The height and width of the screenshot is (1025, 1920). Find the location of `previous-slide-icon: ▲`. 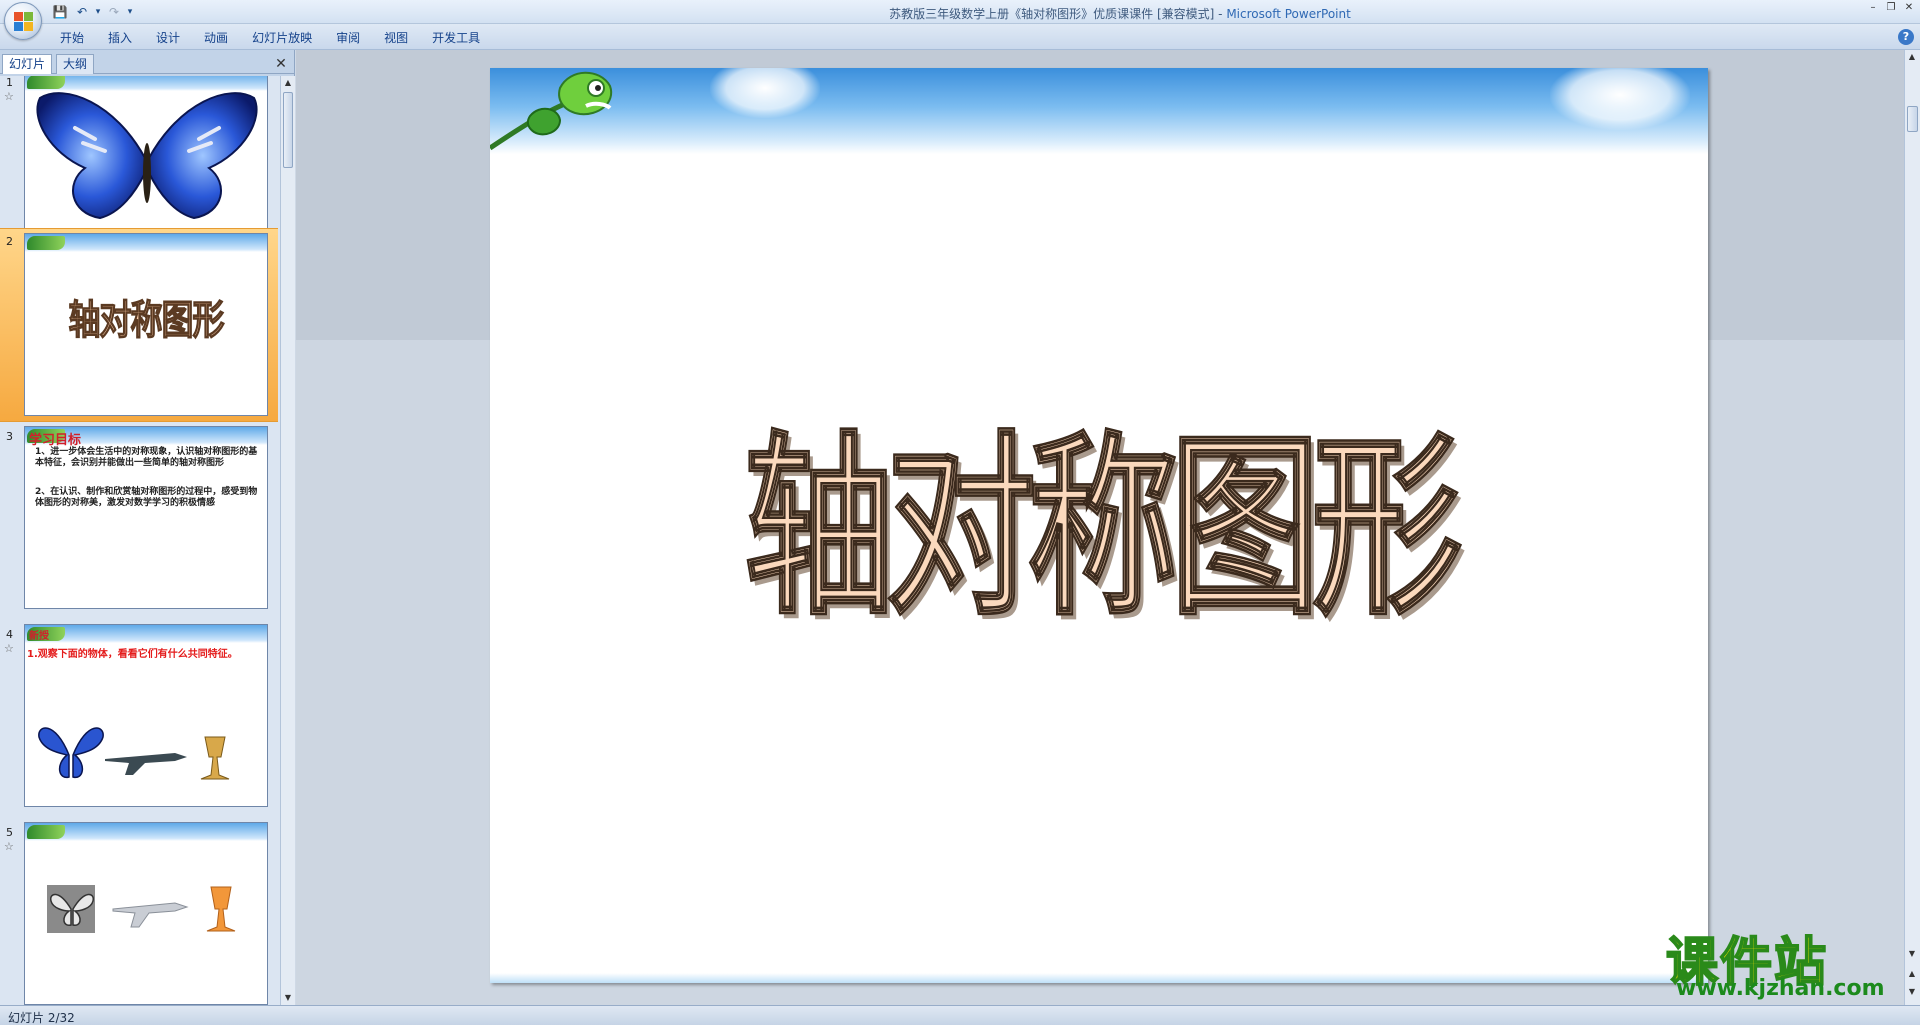

previous-slide-icon: ▲ is located at coordinates (1912, 974).